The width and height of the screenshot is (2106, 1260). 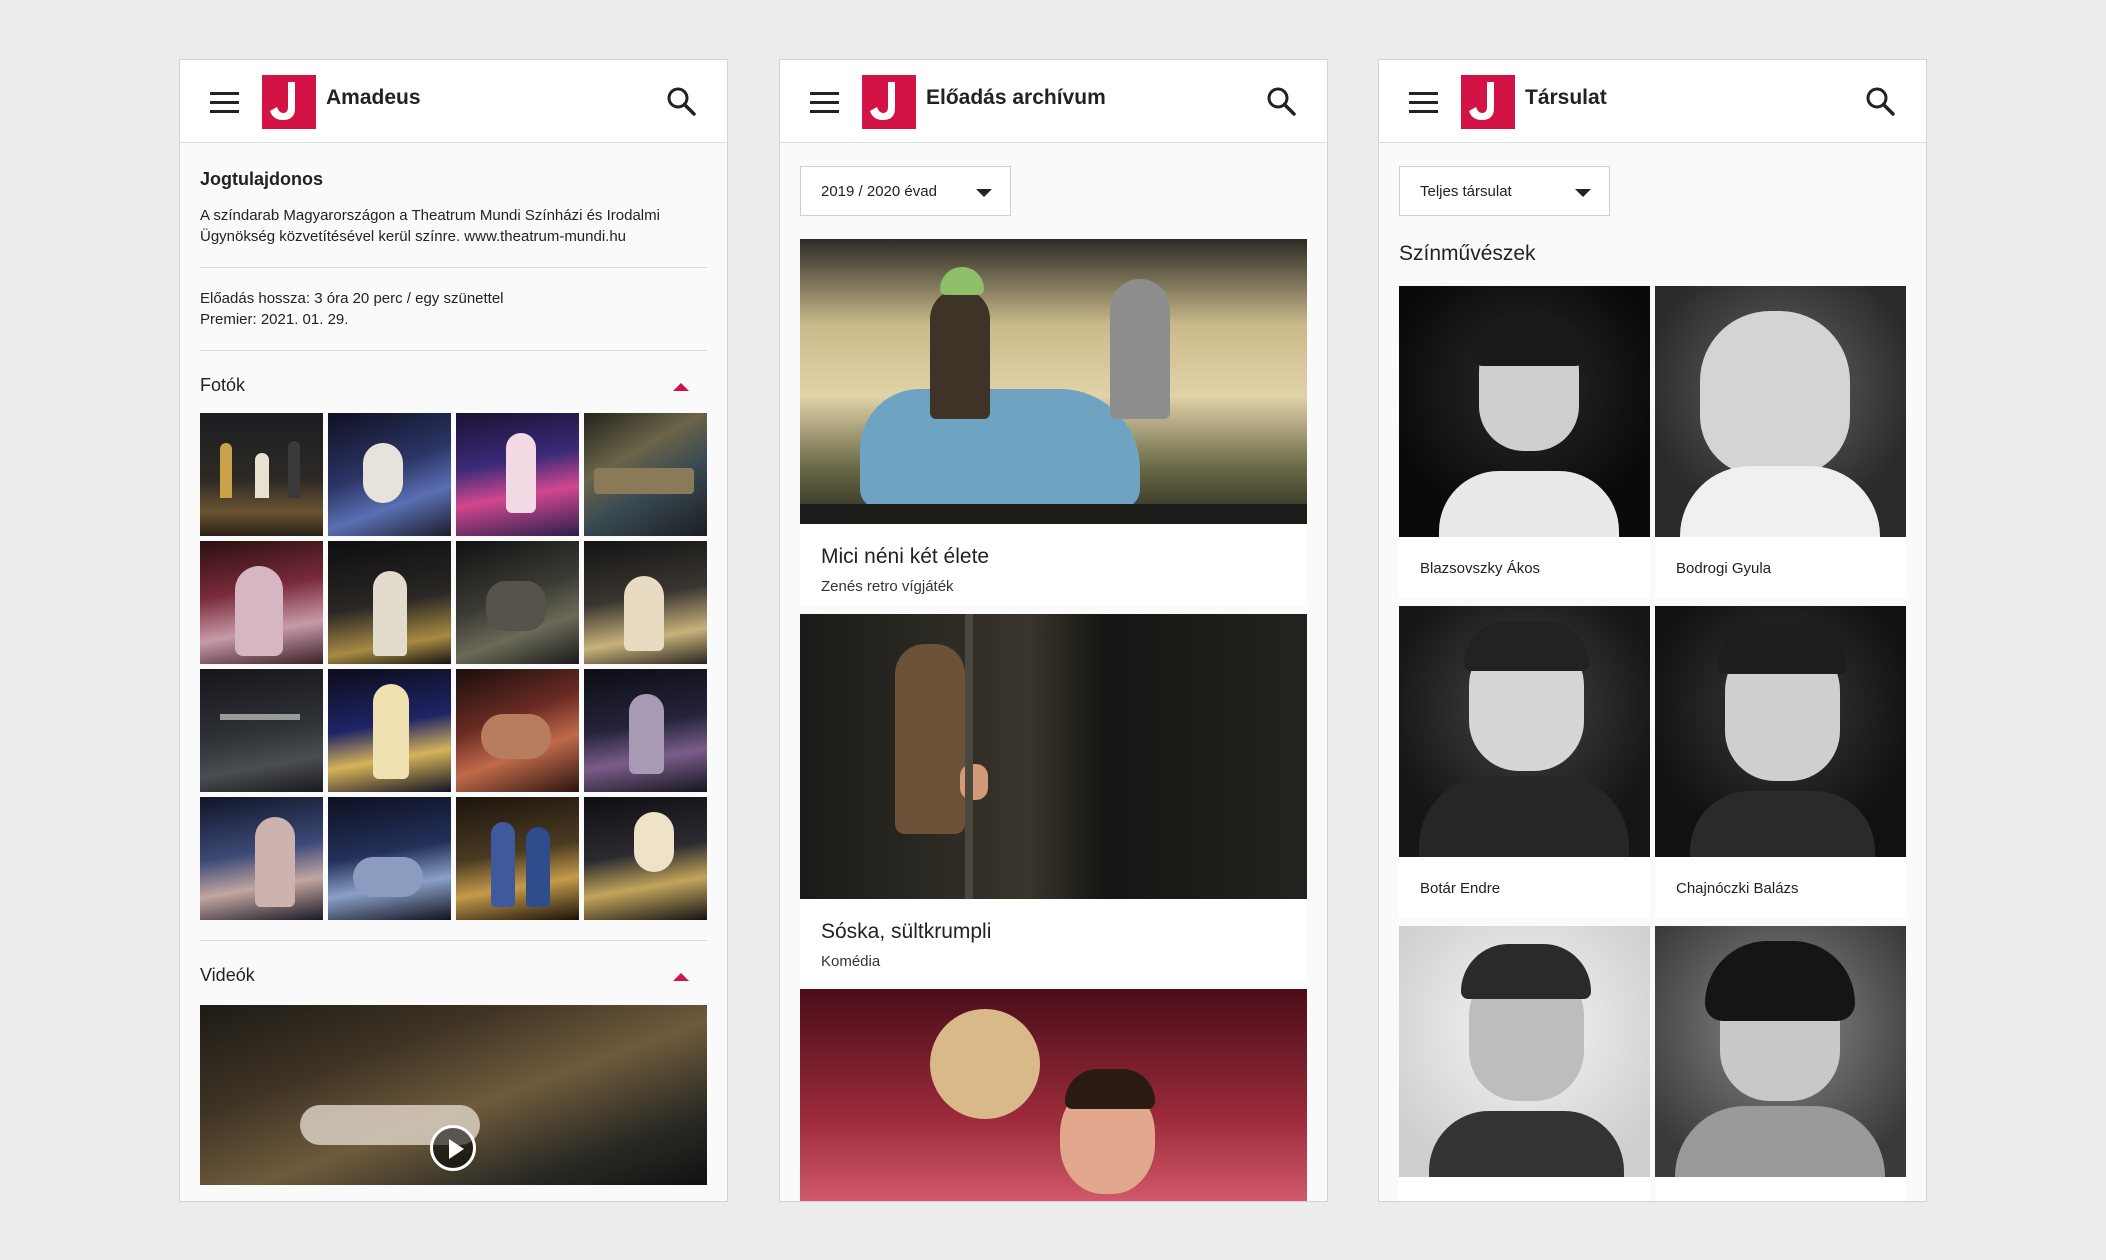 I want to click on video-thumbnail, so click(x=453, y=1095).